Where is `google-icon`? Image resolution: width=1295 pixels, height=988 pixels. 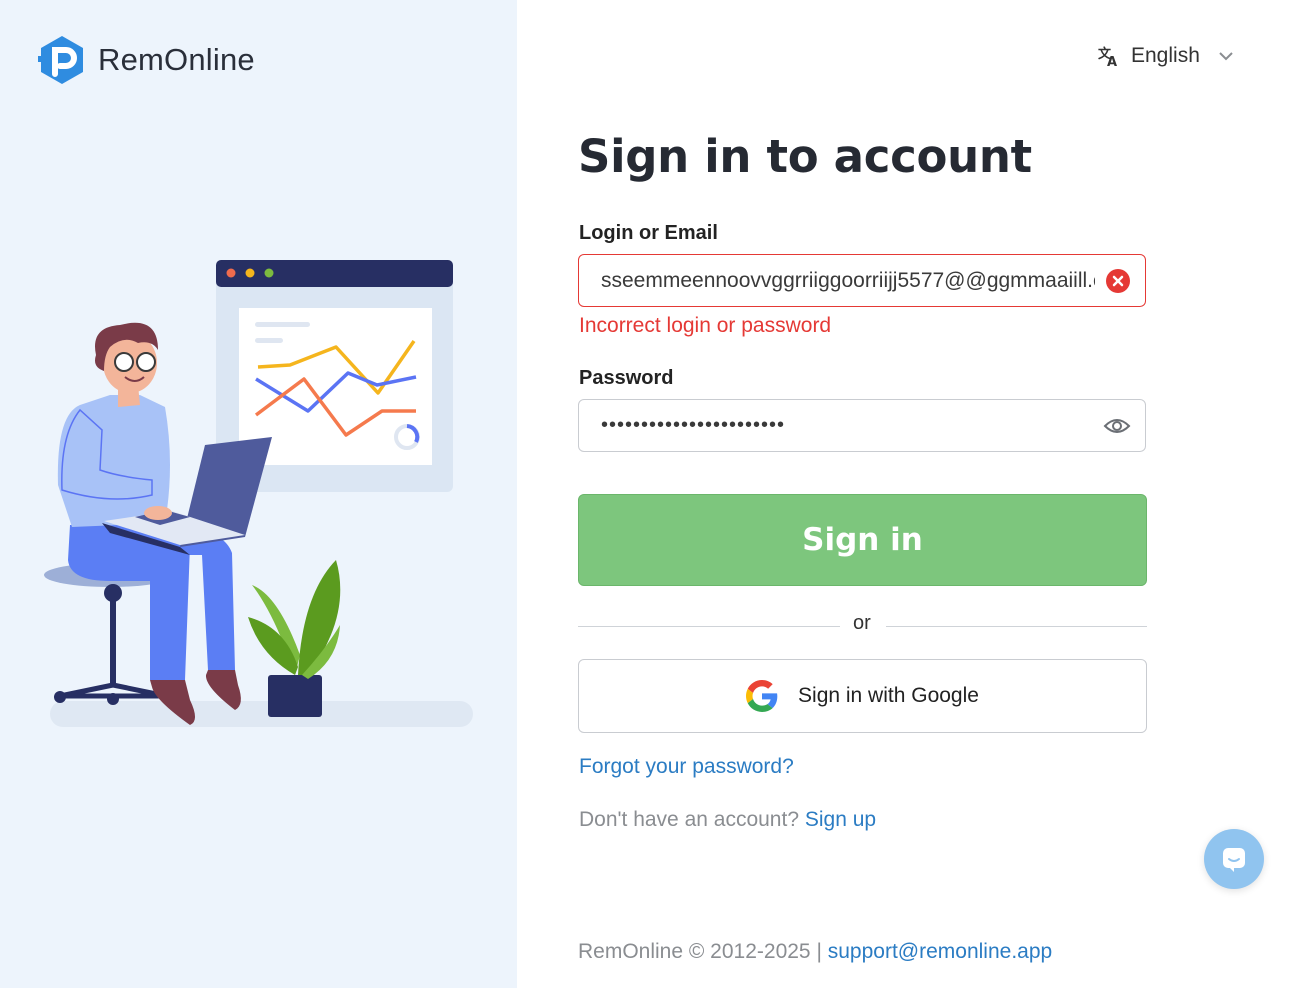
google-icon is located at coordinates (762, 696).